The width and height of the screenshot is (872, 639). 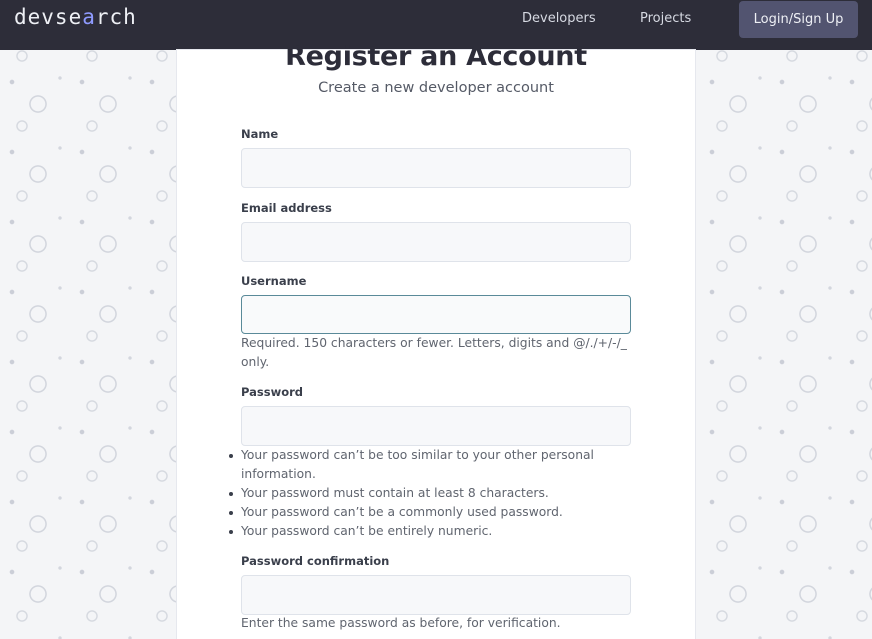 What do you see at coordinates (436, 314) in the screenshot?
I see `username-field` at bounding box center [436, 314].